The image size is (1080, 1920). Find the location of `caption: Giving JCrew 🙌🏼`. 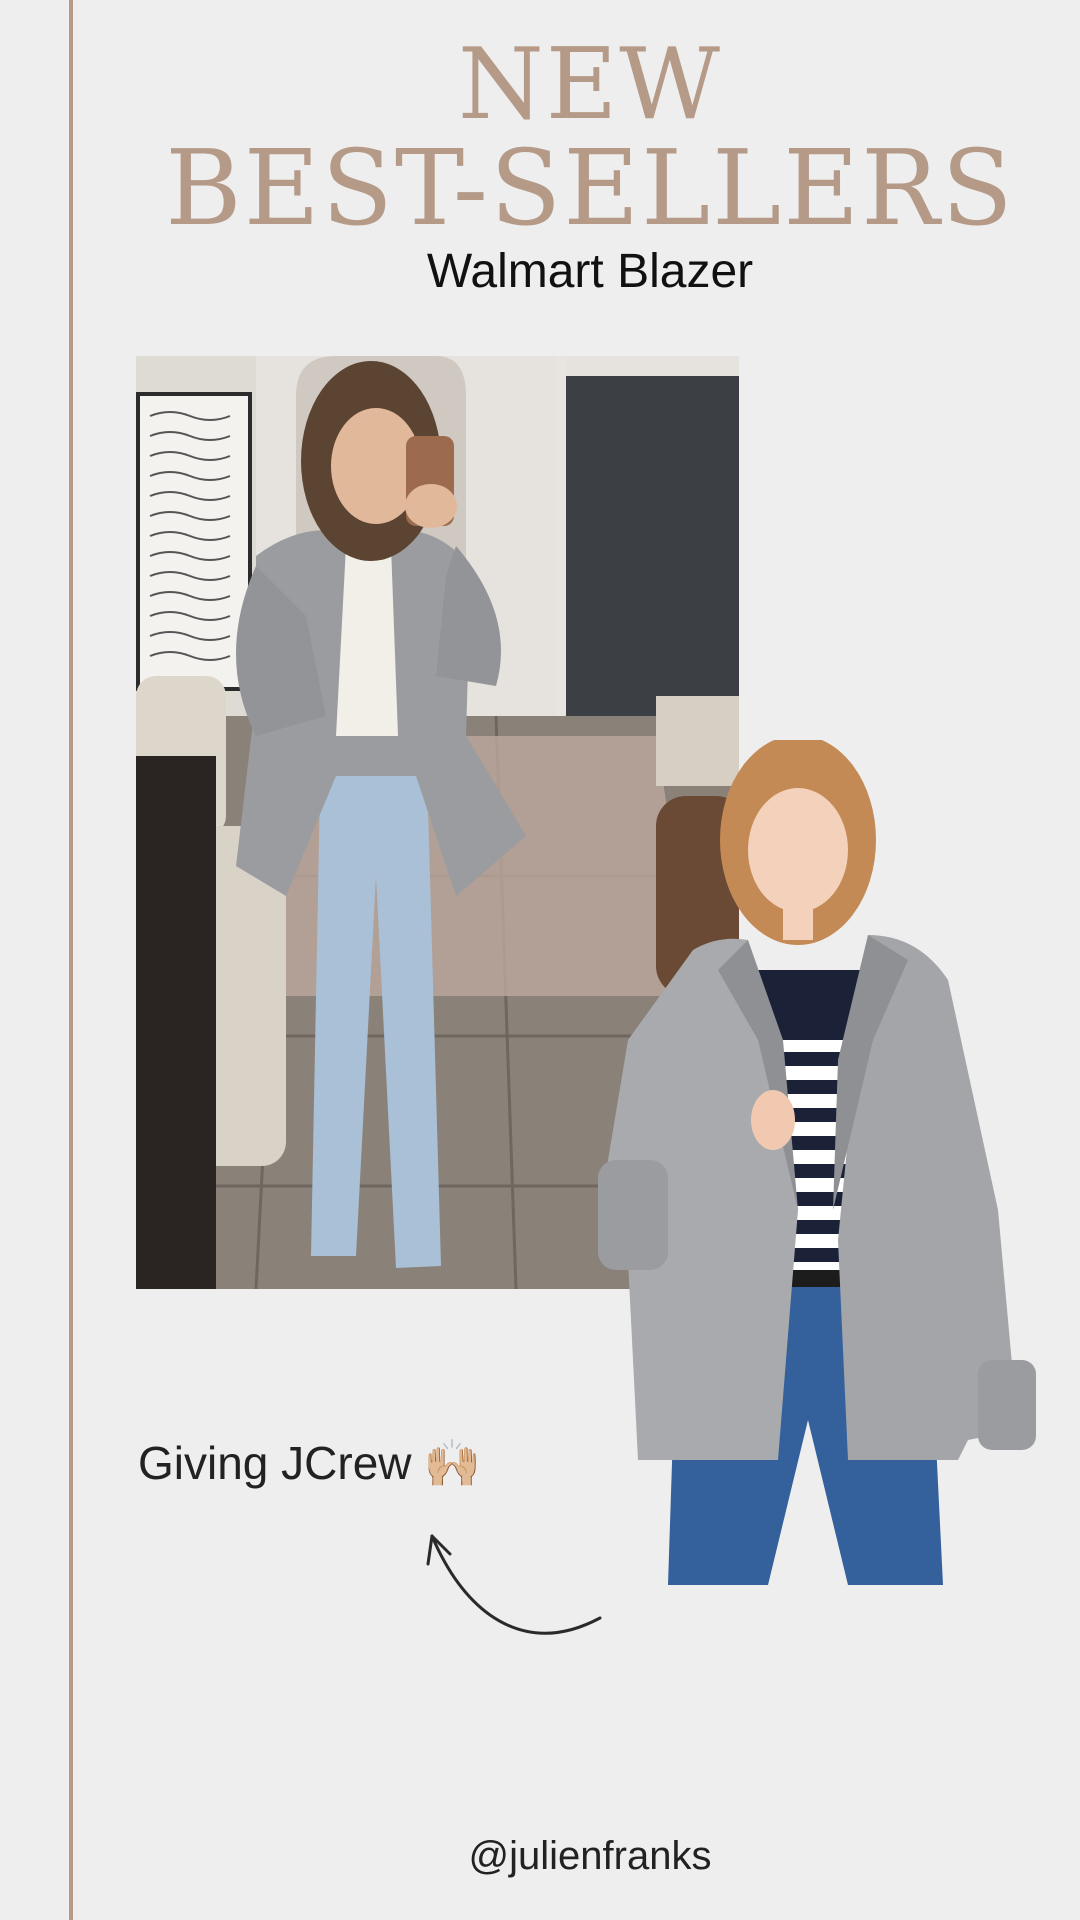

caption: Giving JCrew 🙌🏼 is located at coordinates (309, 1463).